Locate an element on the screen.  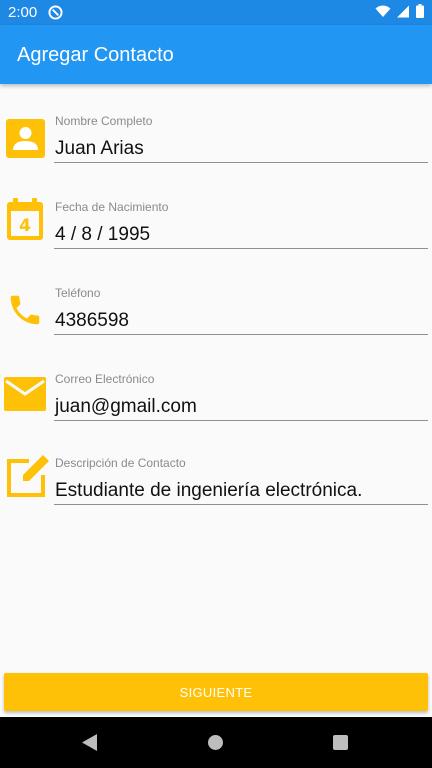
phone-icon is located at coordinates (25, 310).